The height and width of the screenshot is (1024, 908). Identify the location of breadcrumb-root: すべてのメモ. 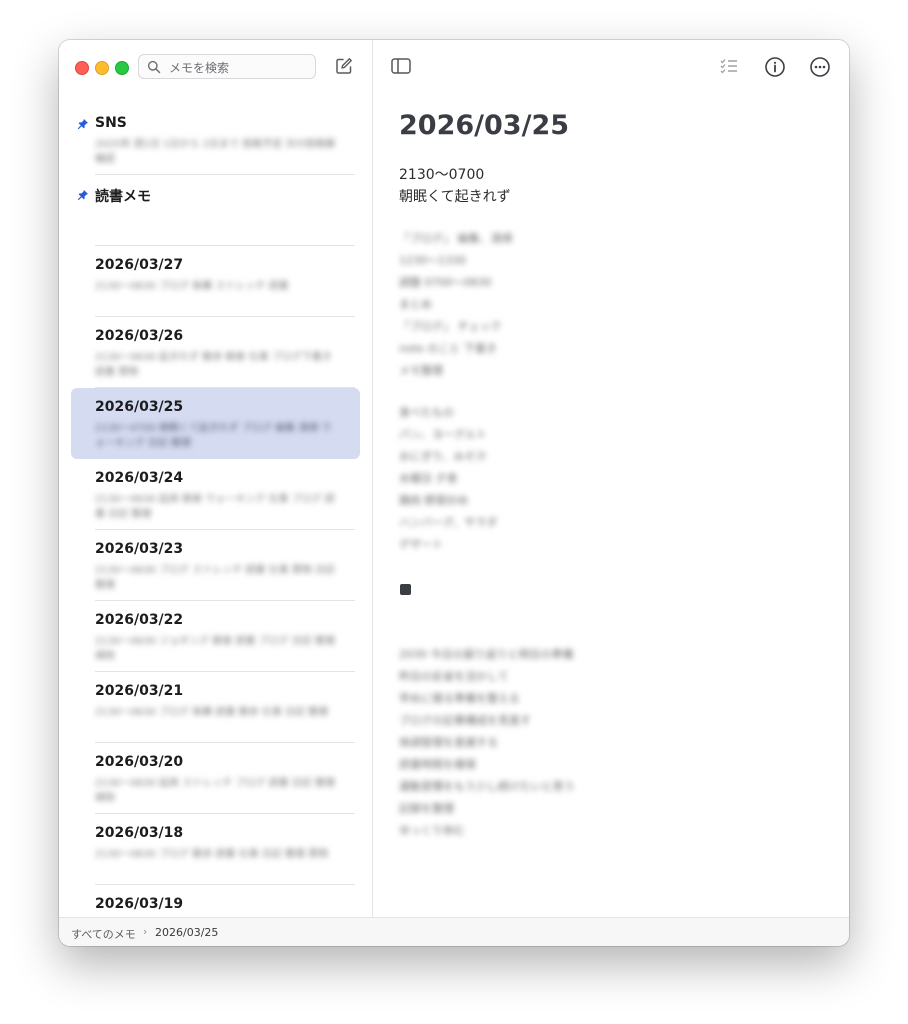
(103, 934).